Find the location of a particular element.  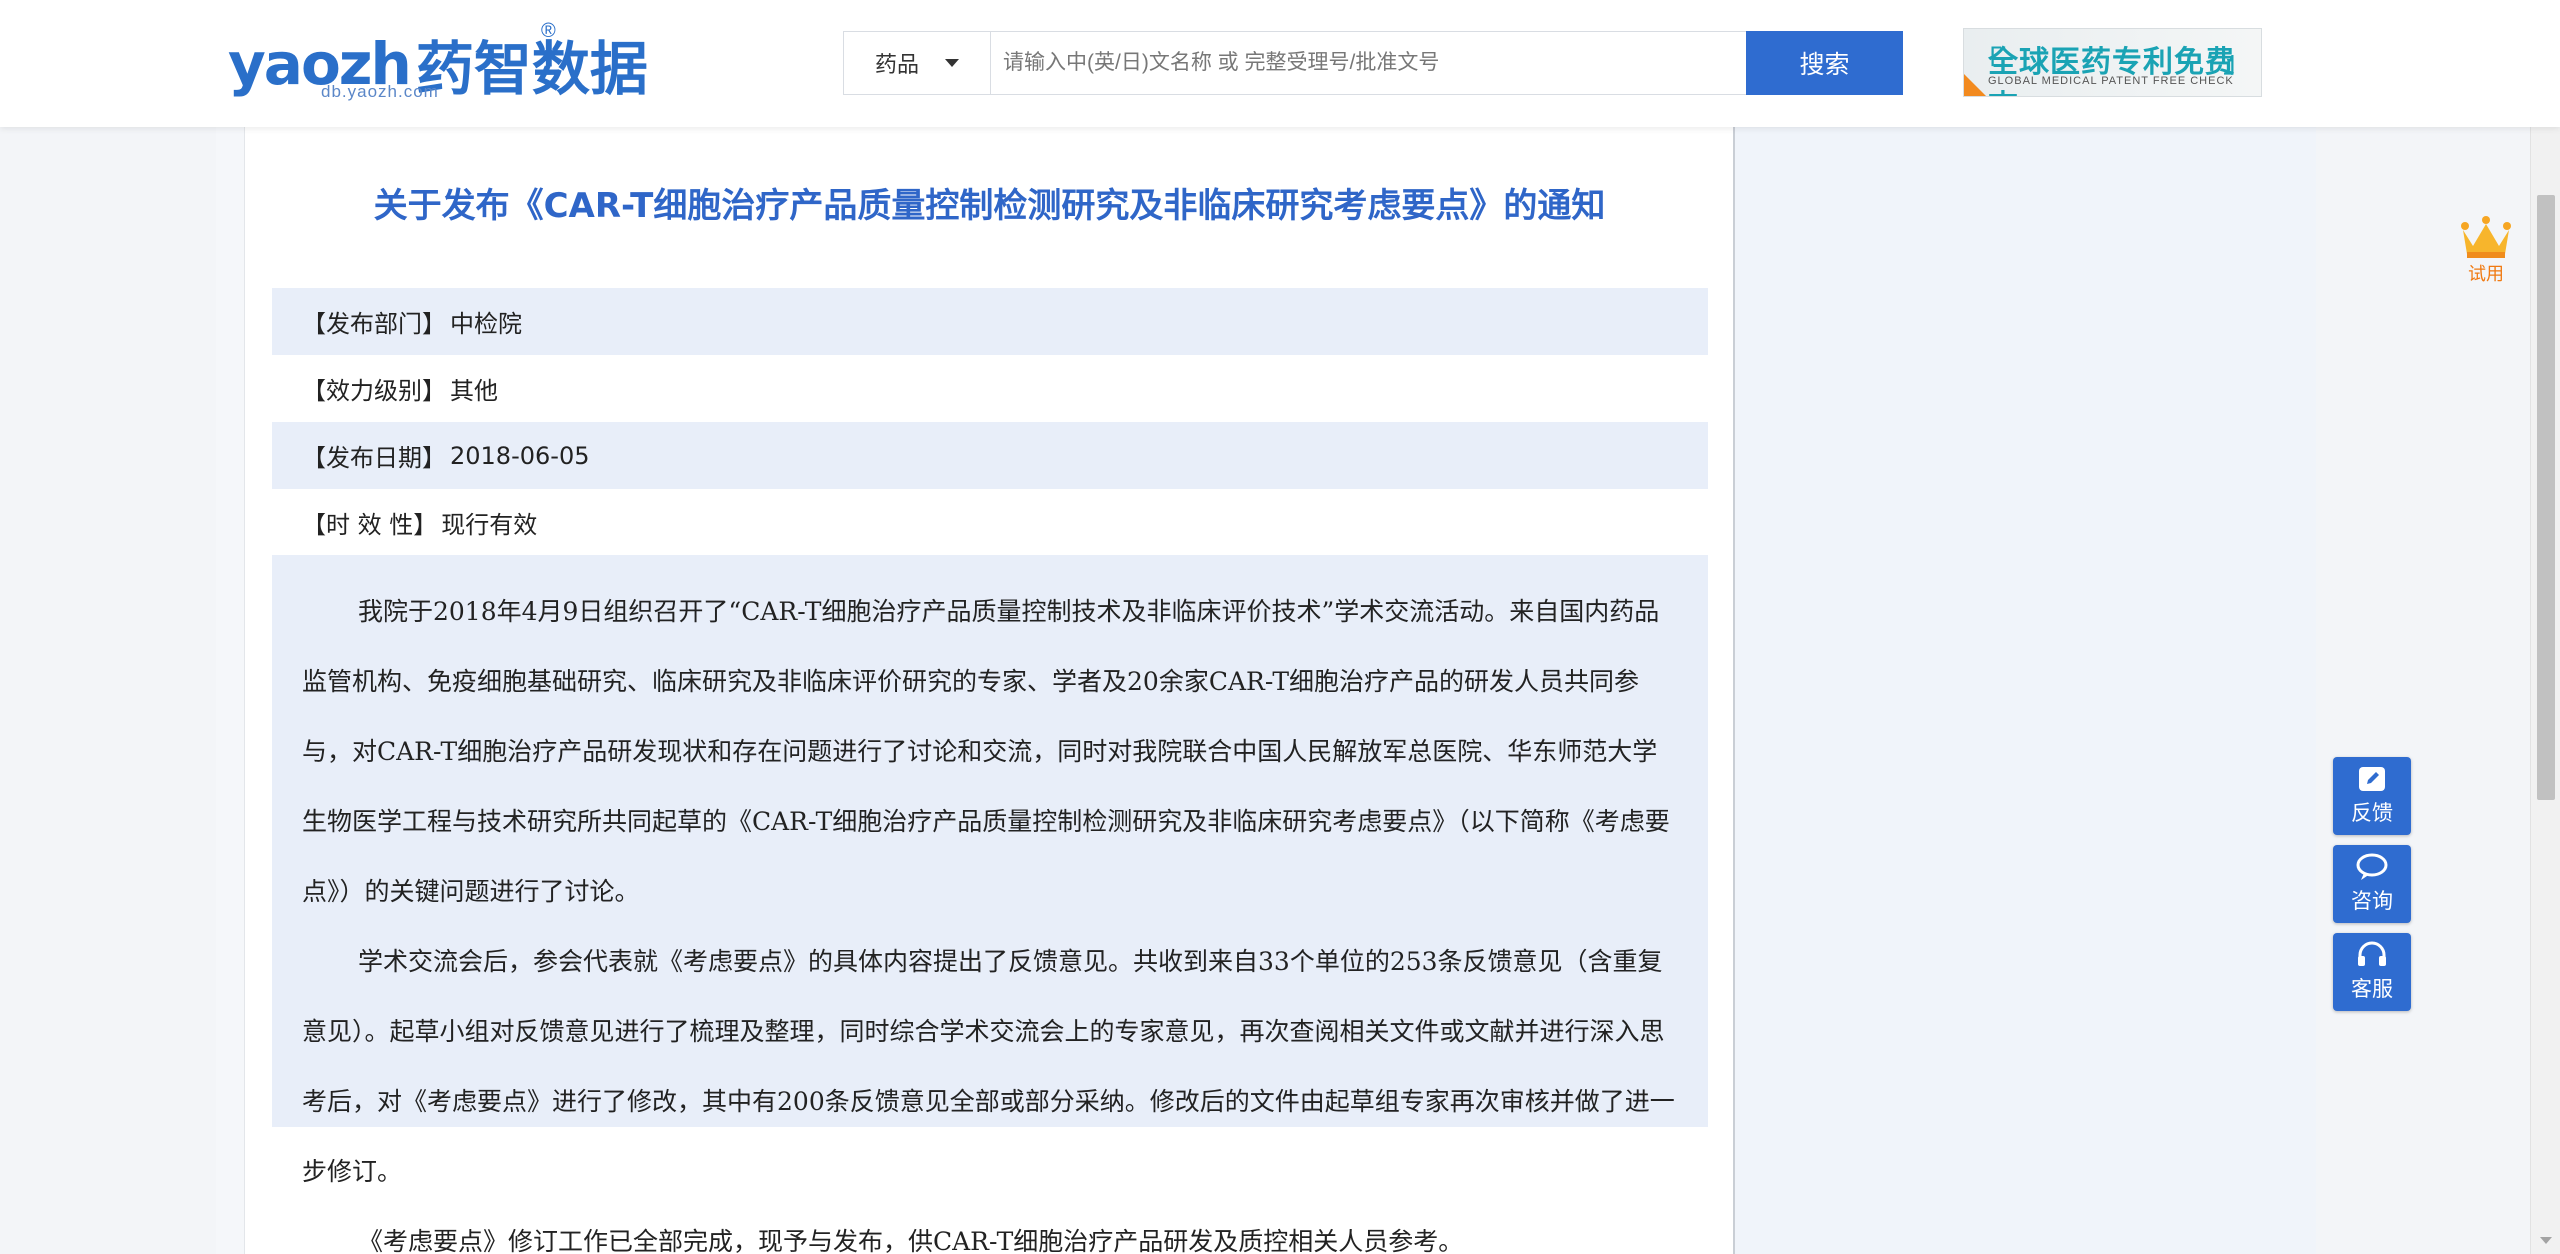

scrollbar-thumb is located at coordinates (2546, 497).